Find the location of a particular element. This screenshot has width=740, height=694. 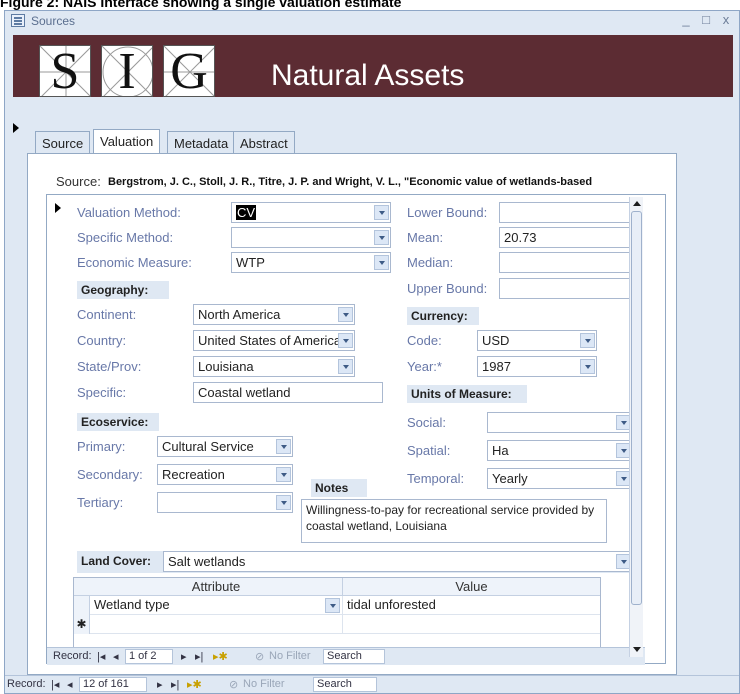

search-input: Search is located at coordinates (354, 656).